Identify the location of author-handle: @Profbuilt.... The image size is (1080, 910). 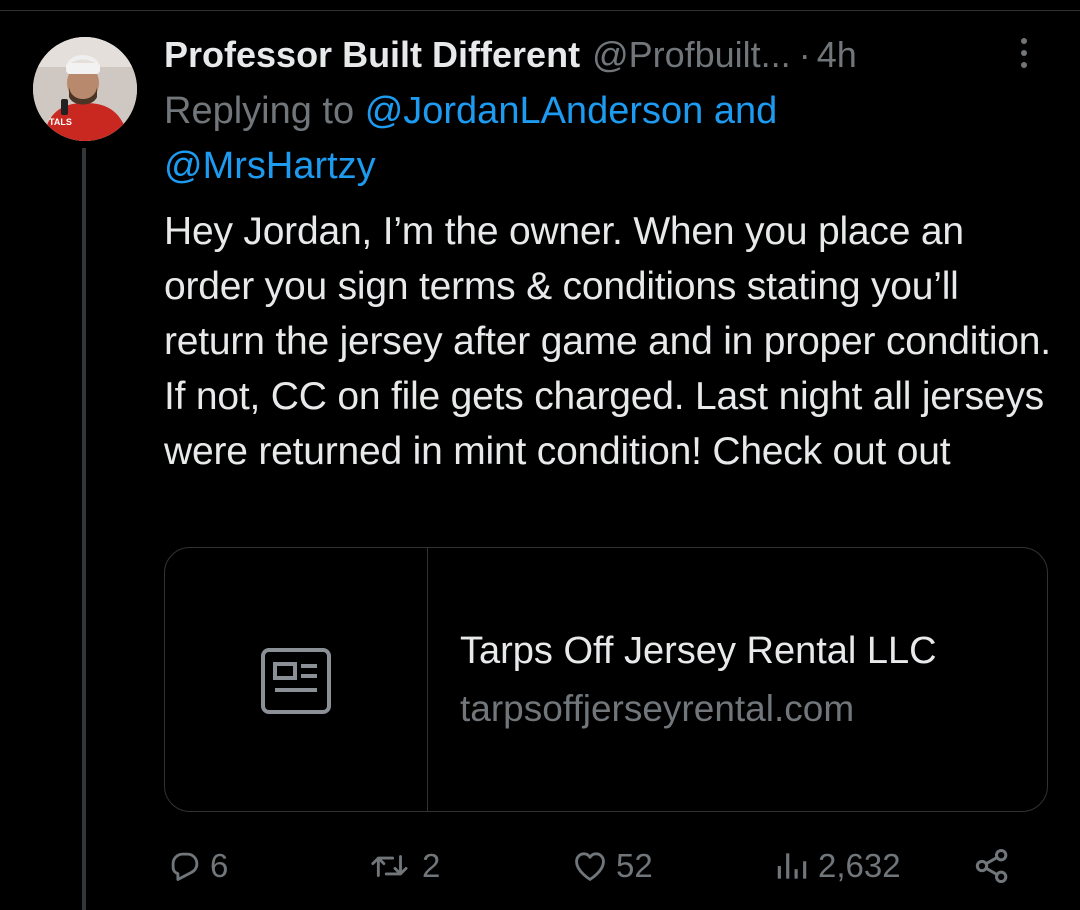
(691, 55).